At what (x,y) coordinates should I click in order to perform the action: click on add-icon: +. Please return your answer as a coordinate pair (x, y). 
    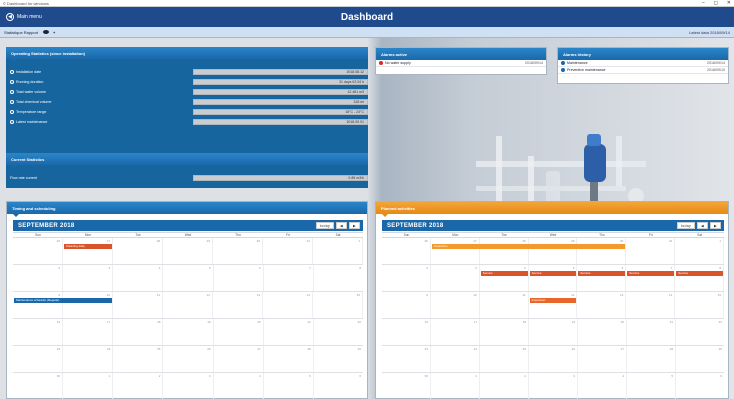
    Looking at the image, I should click on (54, 32).